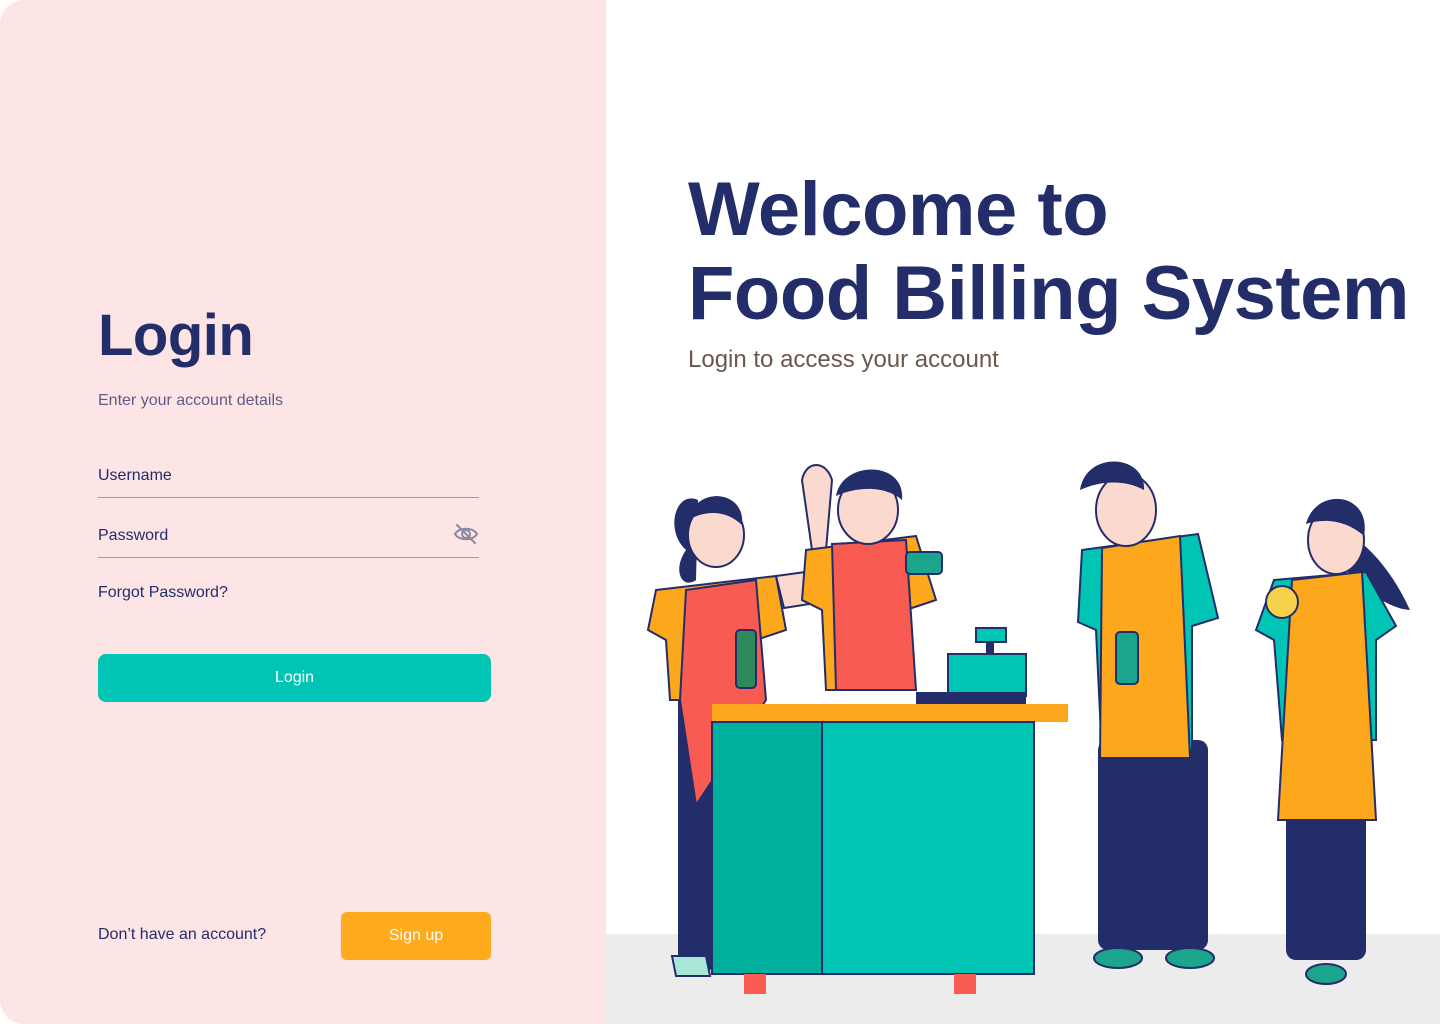 This screenshot has width=1440, height=1024. I want to click on cash-register, so click(971, 666).